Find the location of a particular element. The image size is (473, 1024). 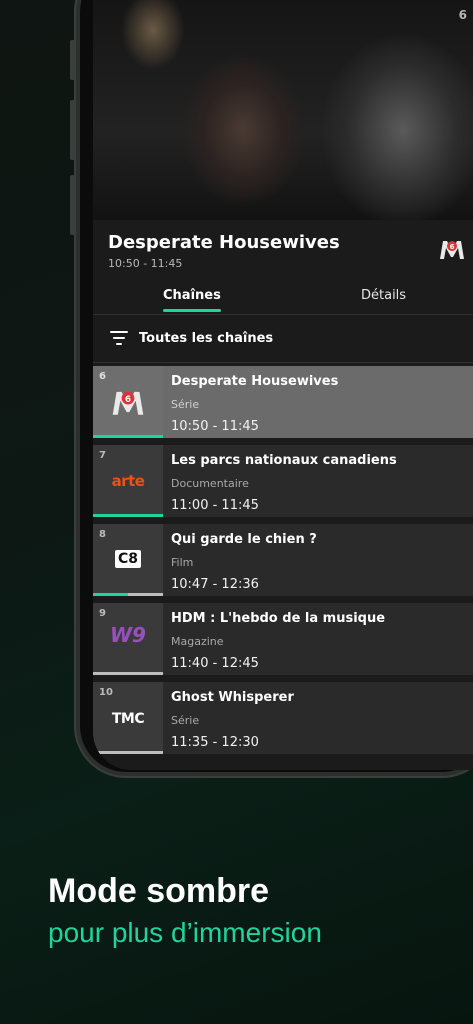

program-title: Les parcs nationaux canadiens is located at coordinates (284, 460).